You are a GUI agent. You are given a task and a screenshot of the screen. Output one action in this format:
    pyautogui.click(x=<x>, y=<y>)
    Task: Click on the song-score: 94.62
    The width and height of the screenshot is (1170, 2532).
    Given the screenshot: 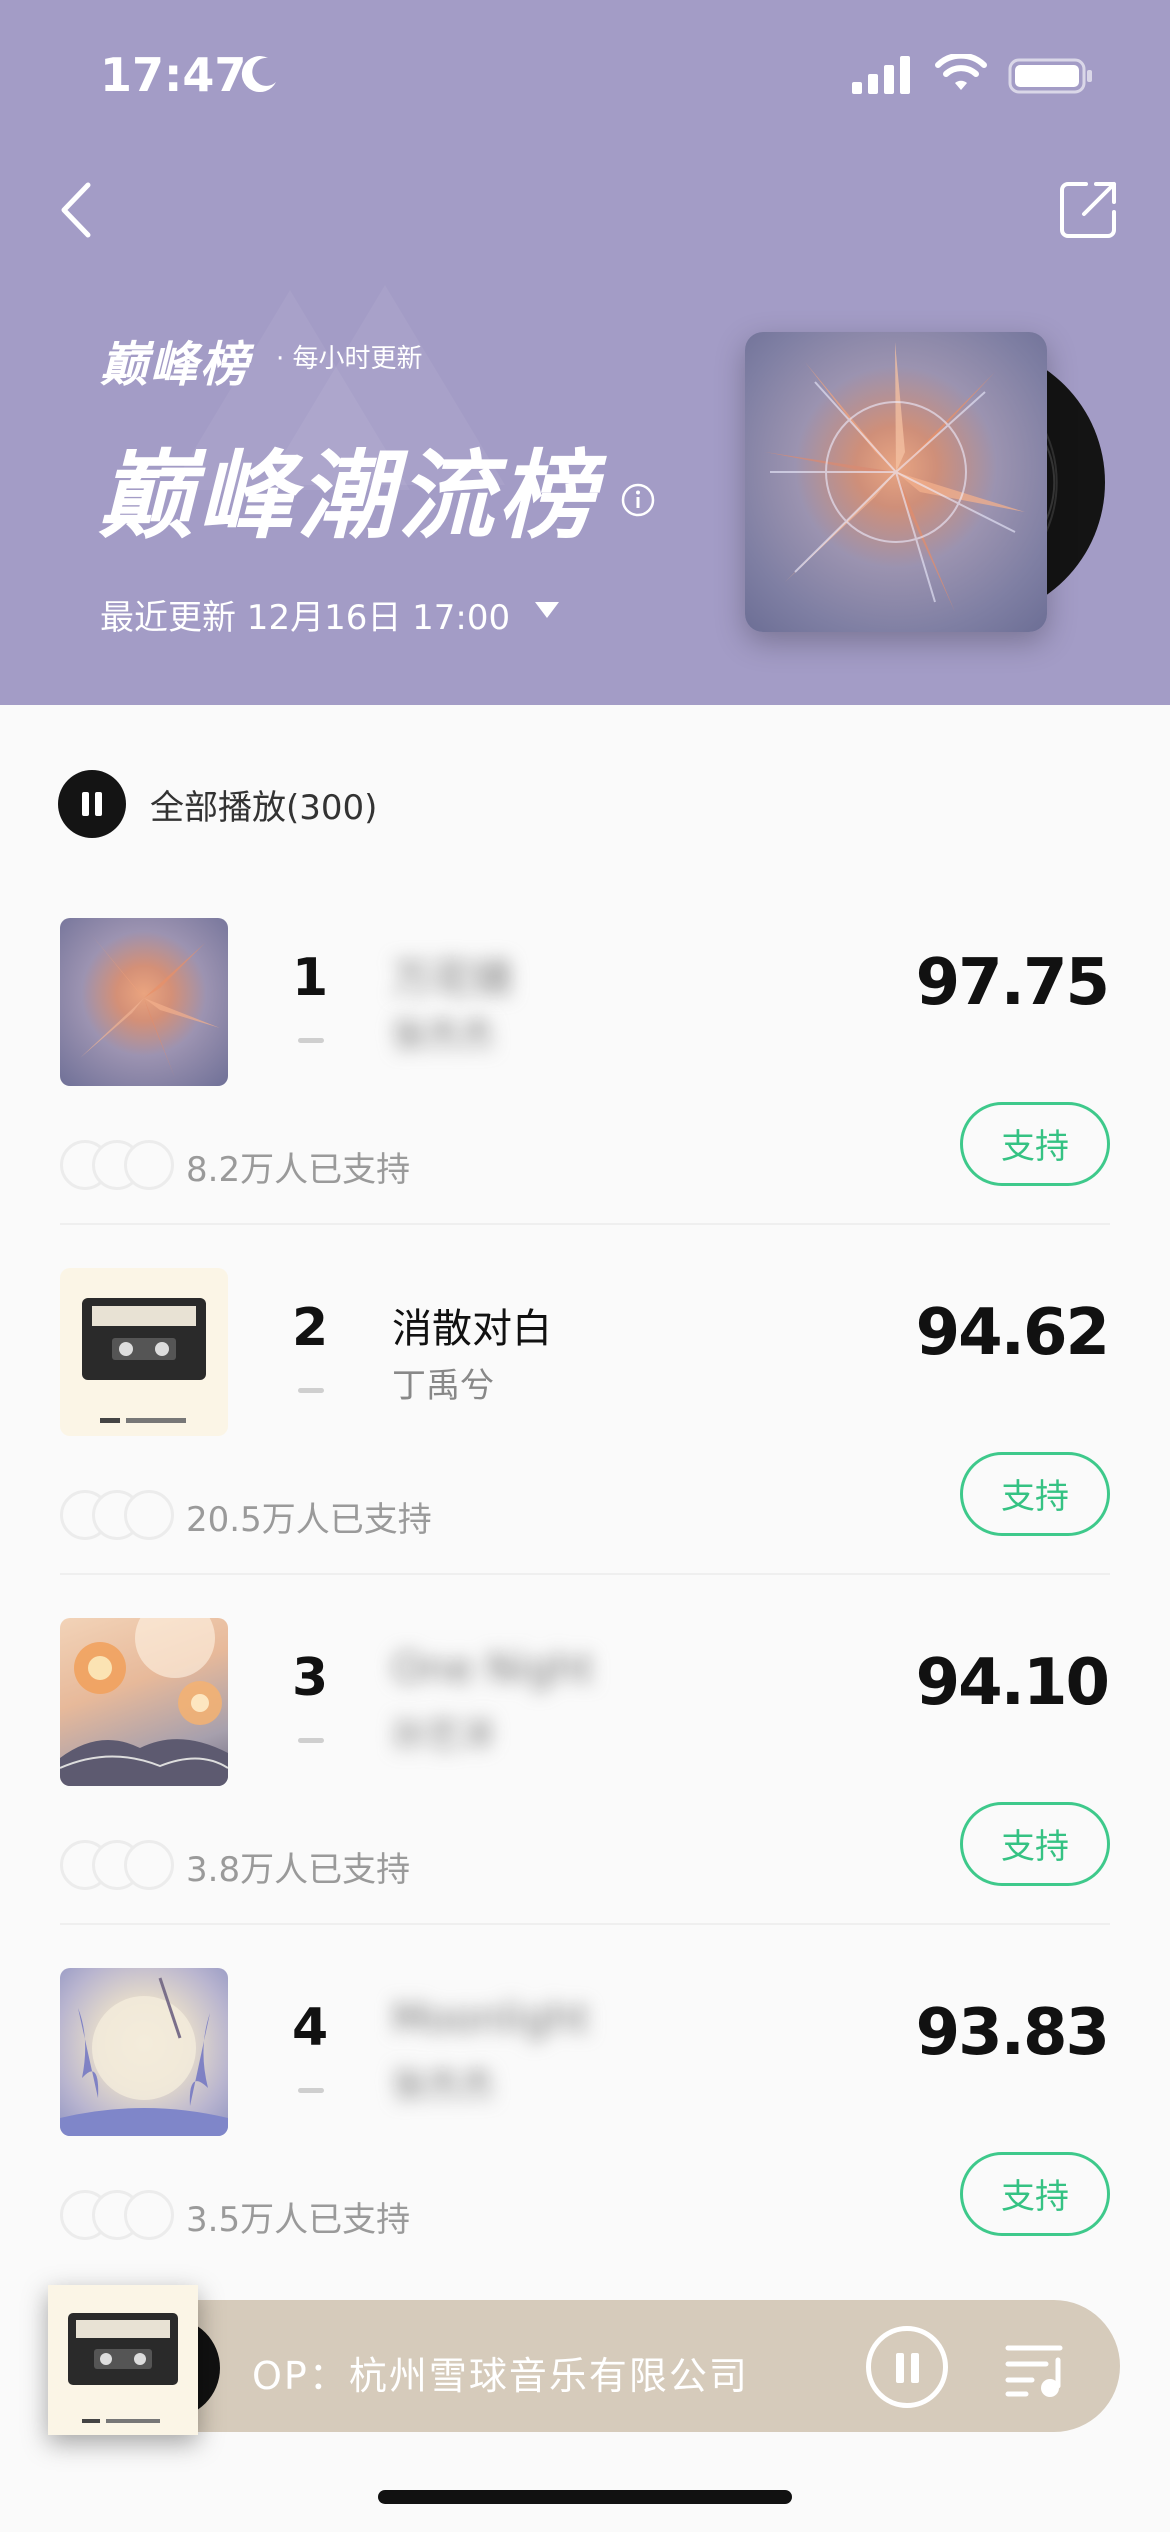 What is the action you would take?
    pyautogui.click(x=1012, y=1333)
    